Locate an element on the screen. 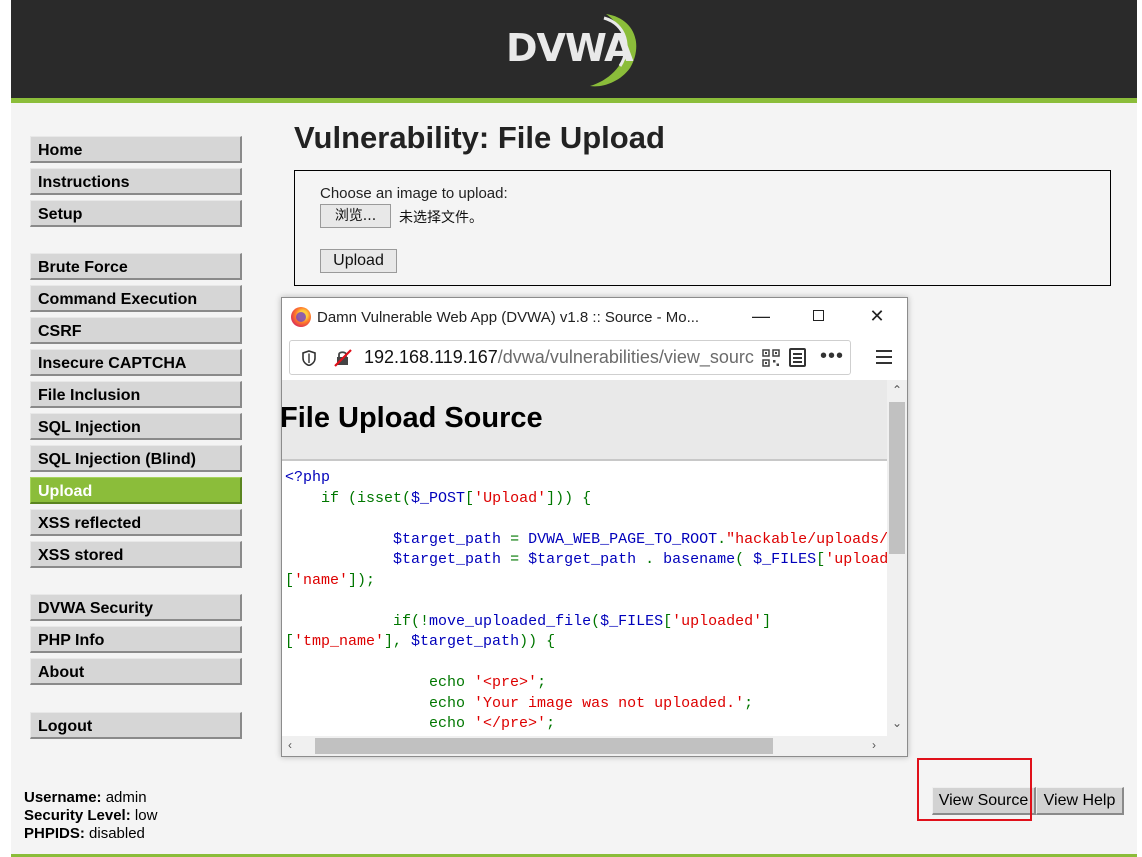 Image resolution: width=1142 pixels, height=857 pixels. menu-item-file-inclusion: File Inclusion is located at coordinates (136, 394).